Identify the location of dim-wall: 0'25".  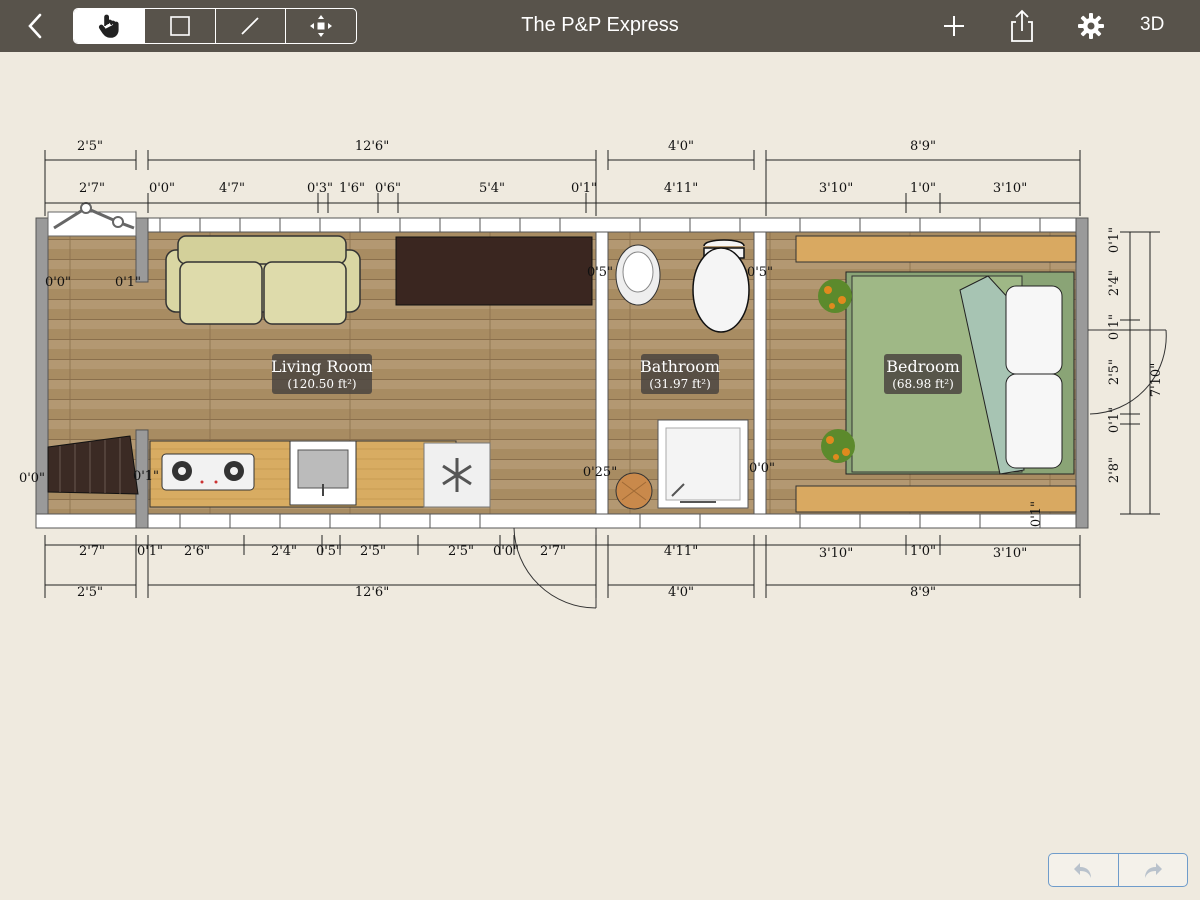
(600, 472).